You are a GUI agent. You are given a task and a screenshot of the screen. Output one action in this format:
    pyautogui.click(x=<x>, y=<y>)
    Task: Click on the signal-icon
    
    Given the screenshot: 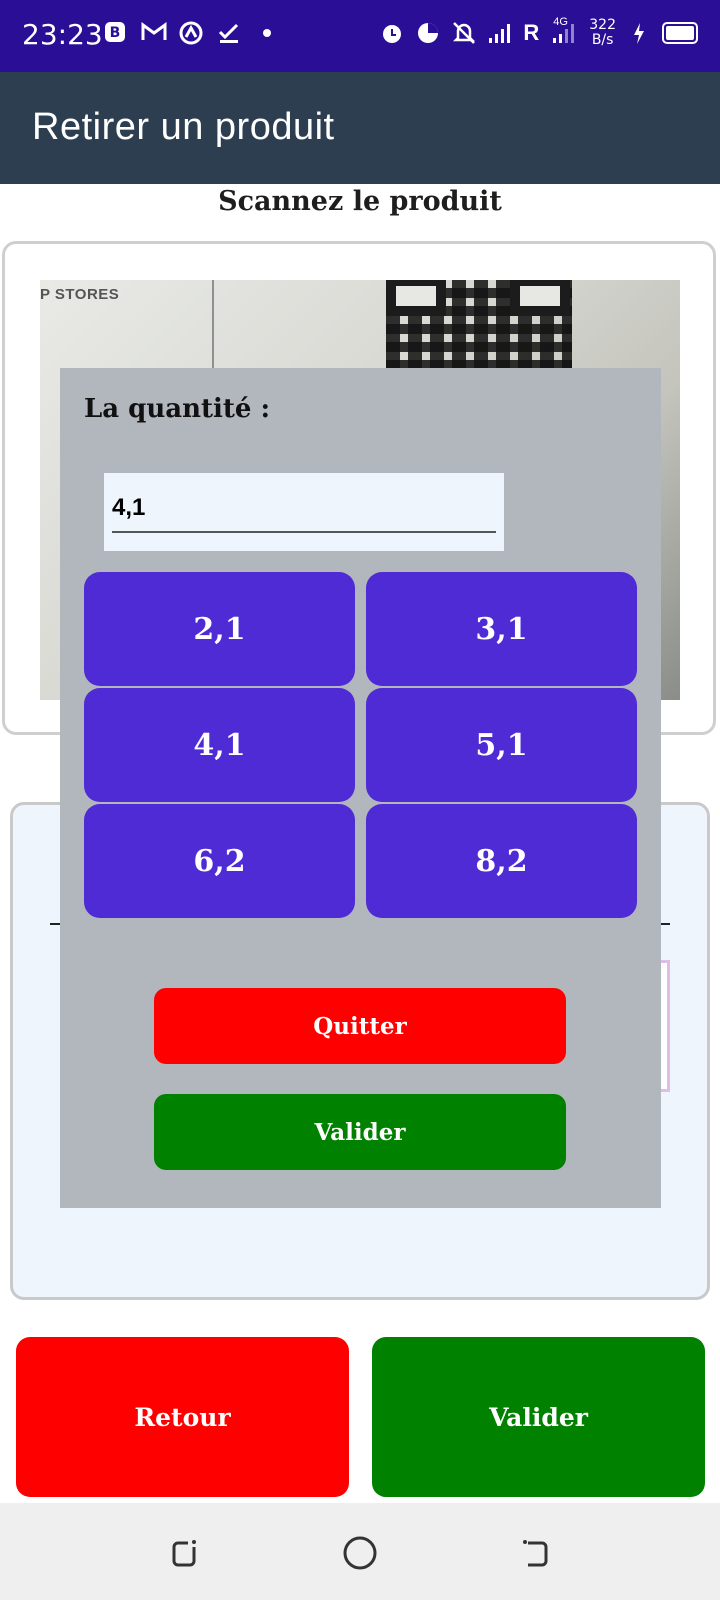 What is the action you would take?
    pyautogui.click(x=500, y=33)
    